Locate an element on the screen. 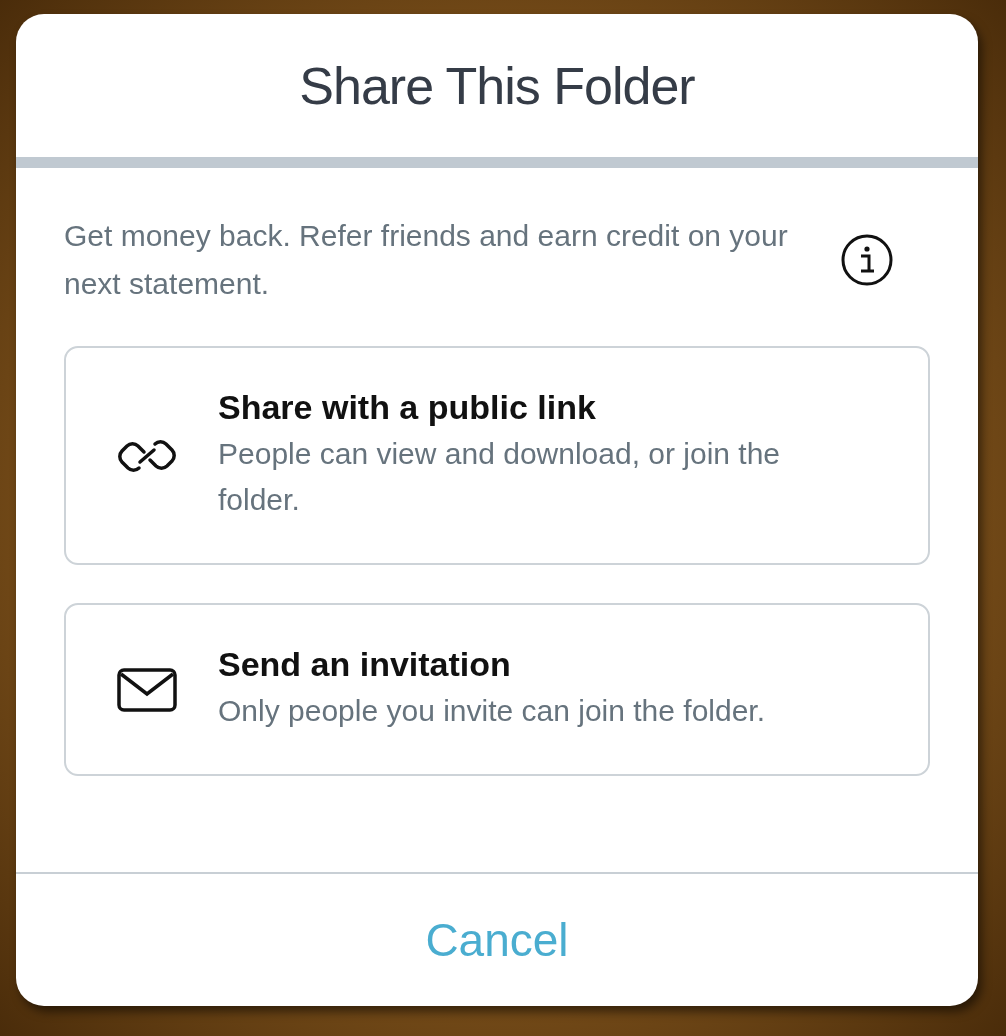 This screenshot has width=1006, height=1036. option-title: Send an invitation is located at coordinates (365, 664).